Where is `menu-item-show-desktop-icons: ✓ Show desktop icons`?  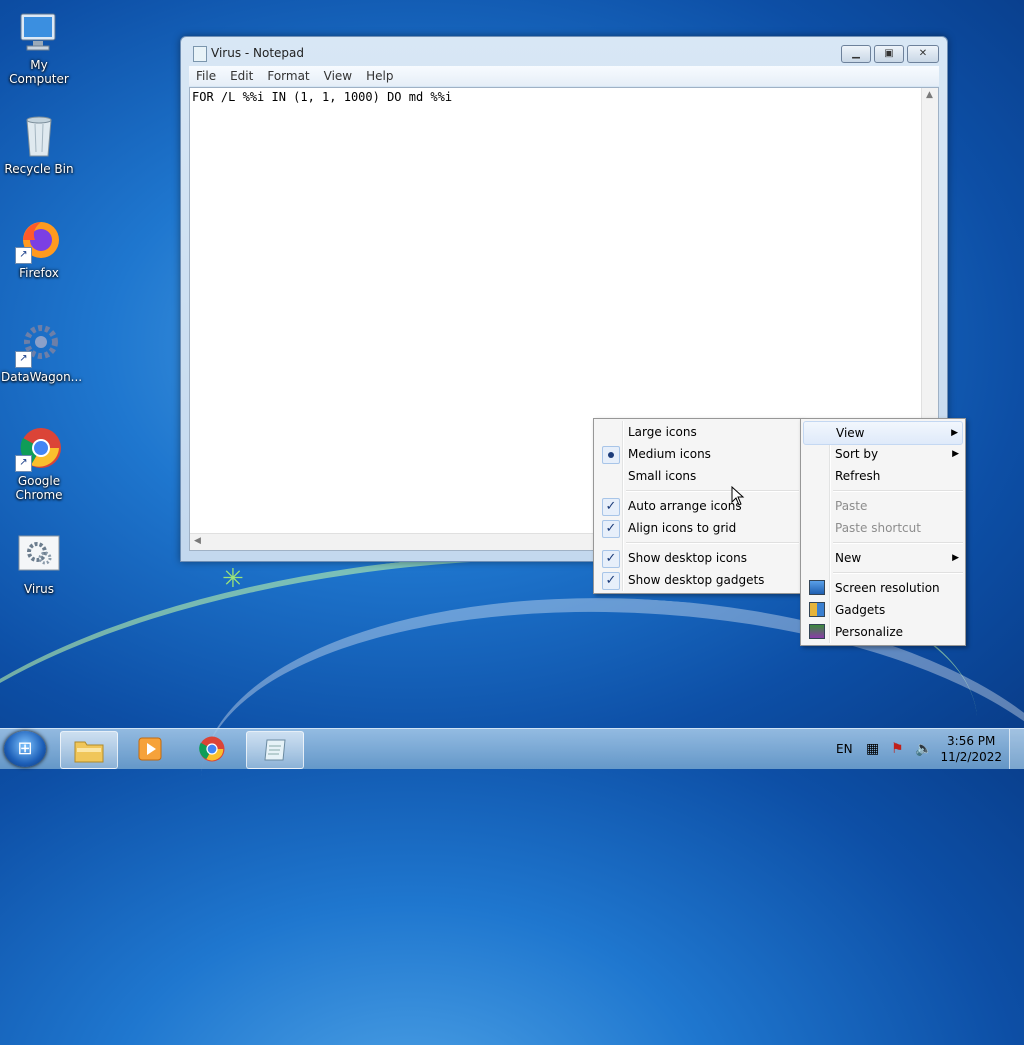
menu-item-show-desktop-icons: ✓ Show desktop icons is located at coordinates (697, 558).